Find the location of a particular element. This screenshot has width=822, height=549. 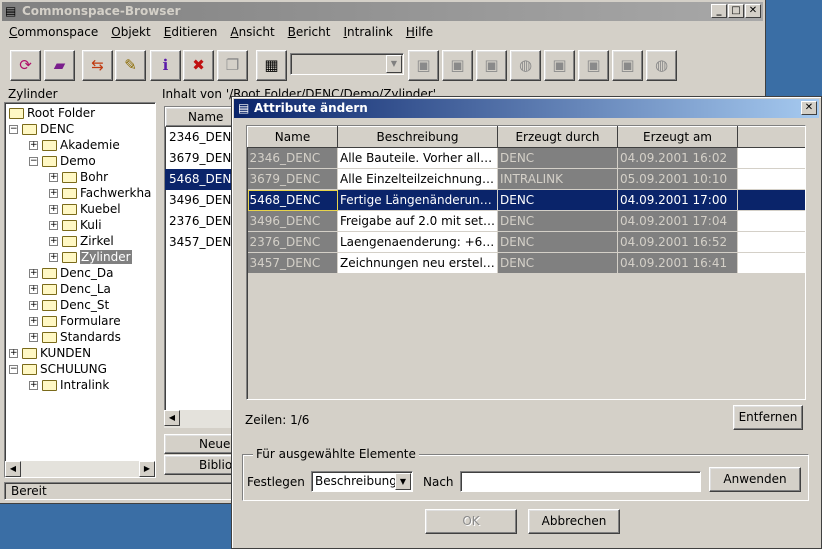

tree-node: + Kuebel is located at coordinates (85, 209).